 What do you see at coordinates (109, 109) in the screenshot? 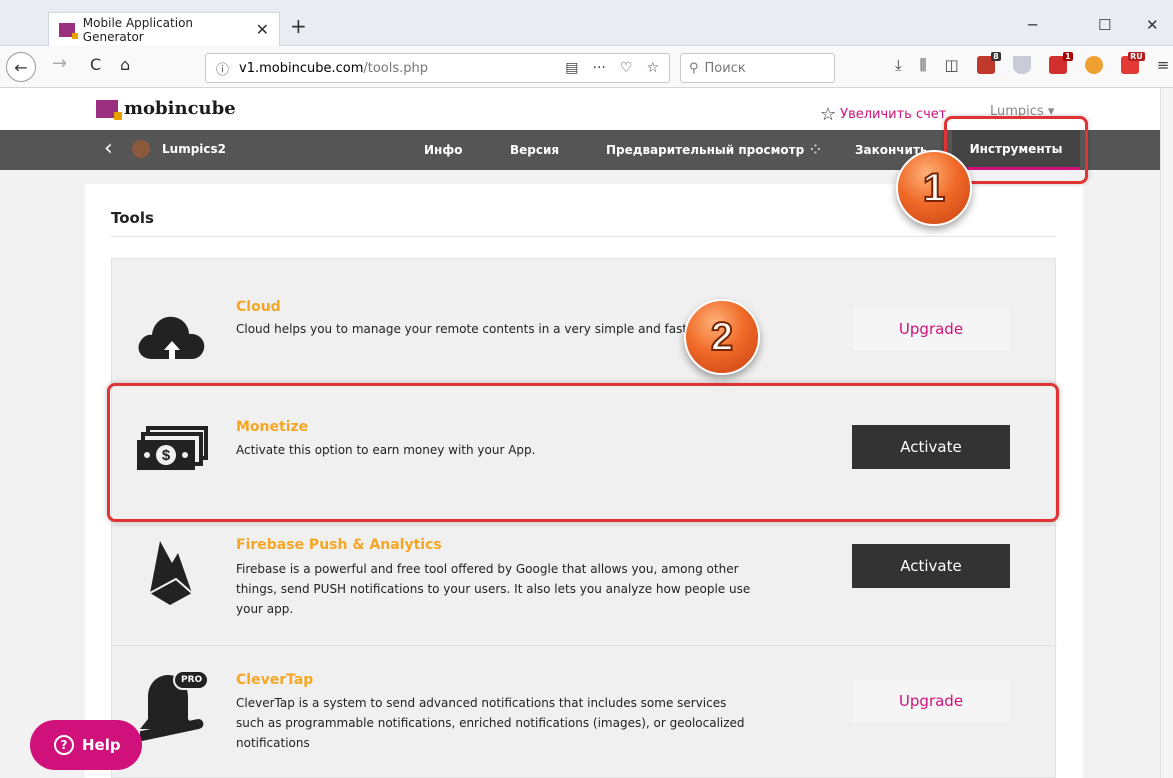
I see `logo-mark-icon` at bounding box center [109, 109].